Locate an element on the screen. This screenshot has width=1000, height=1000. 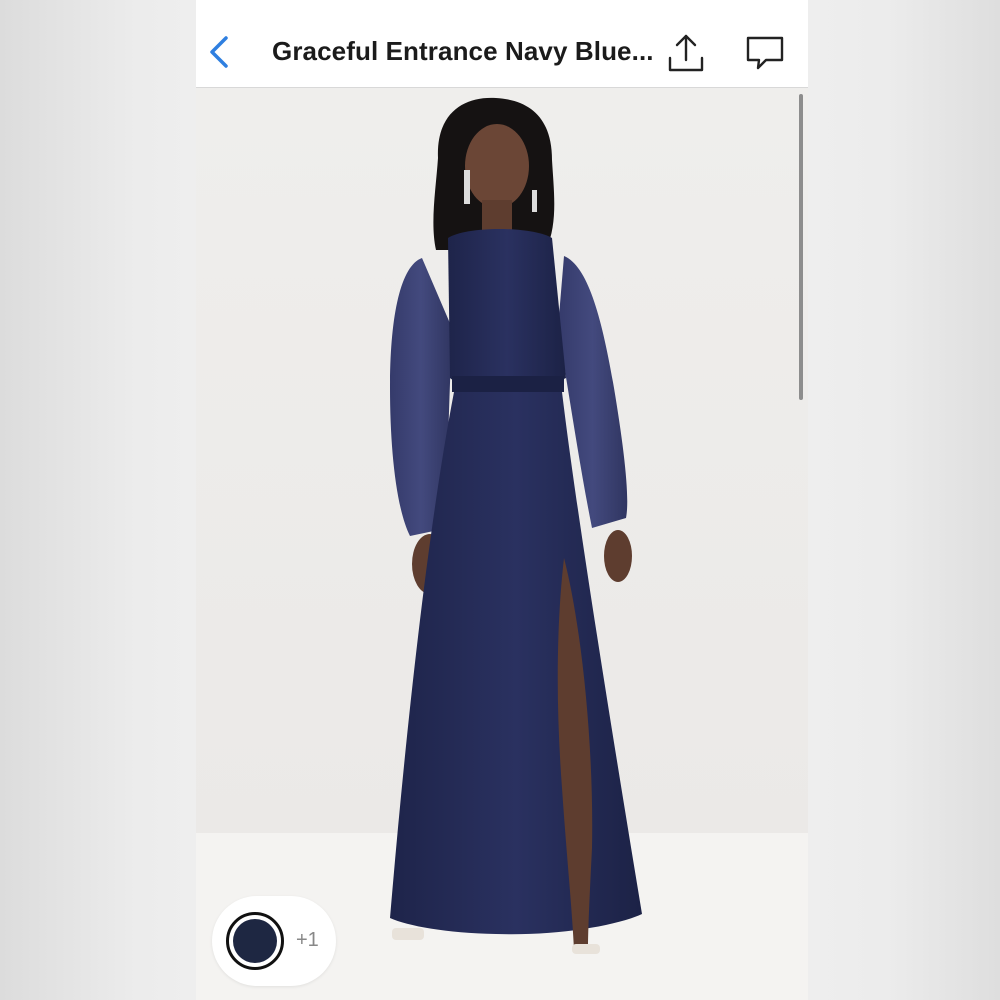
more-colors-count: +1 is located at coordinates (307, 940).